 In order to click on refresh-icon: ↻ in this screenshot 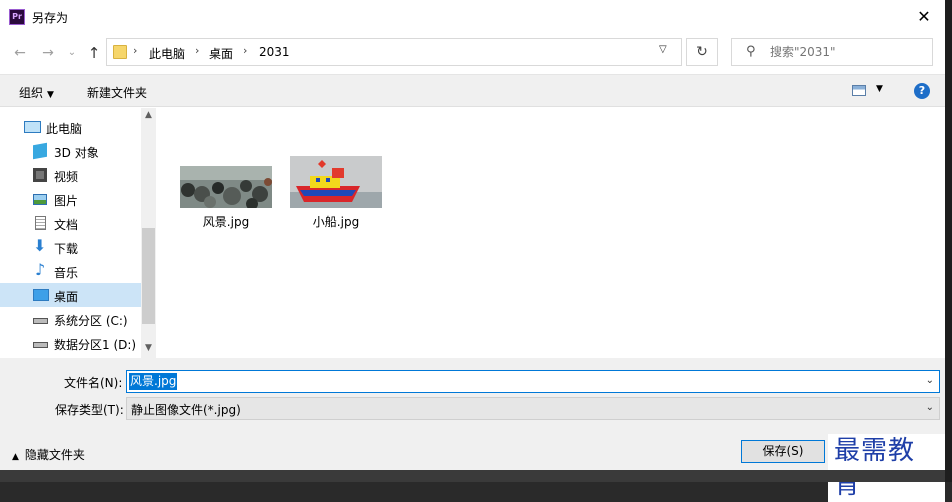, I will do `click(702, 52)`.